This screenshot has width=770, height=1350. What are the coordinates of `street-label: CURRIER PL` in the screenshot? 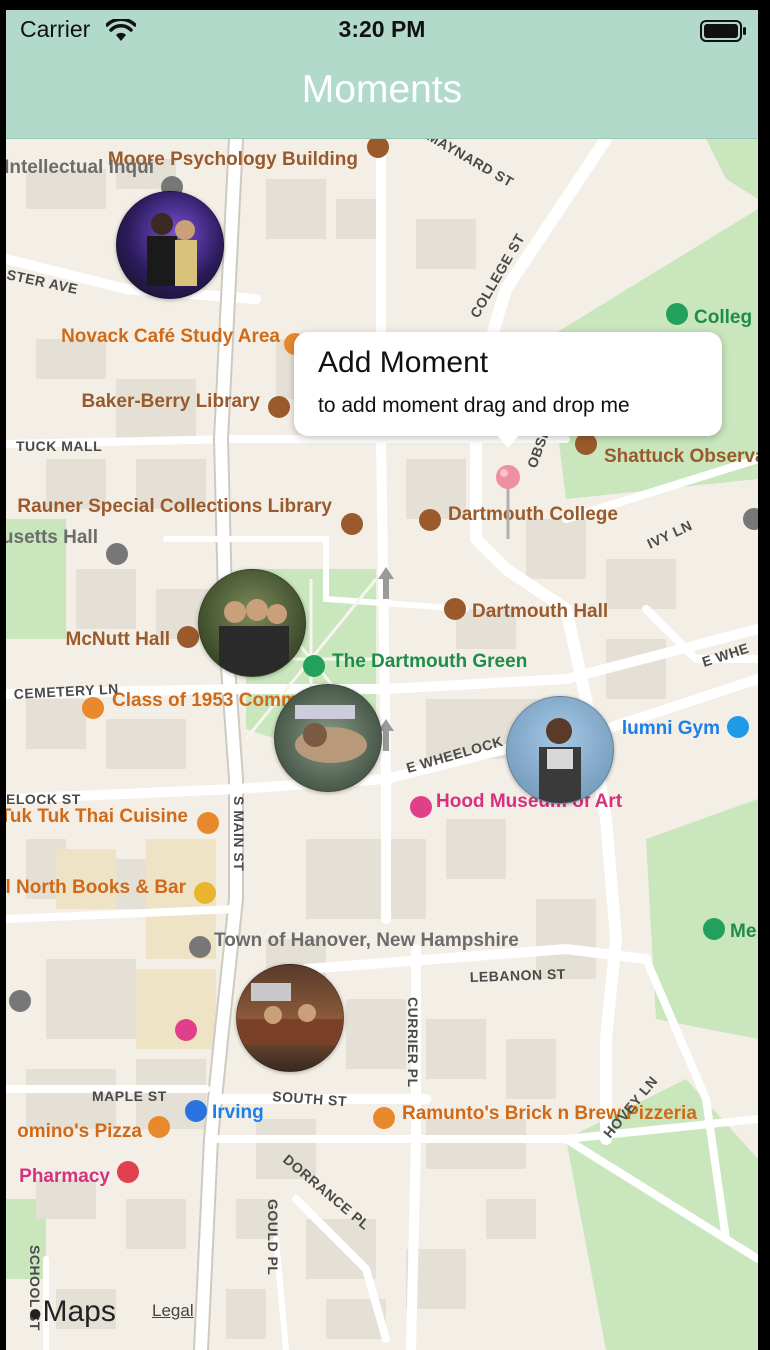 It's located at (413, 1042).